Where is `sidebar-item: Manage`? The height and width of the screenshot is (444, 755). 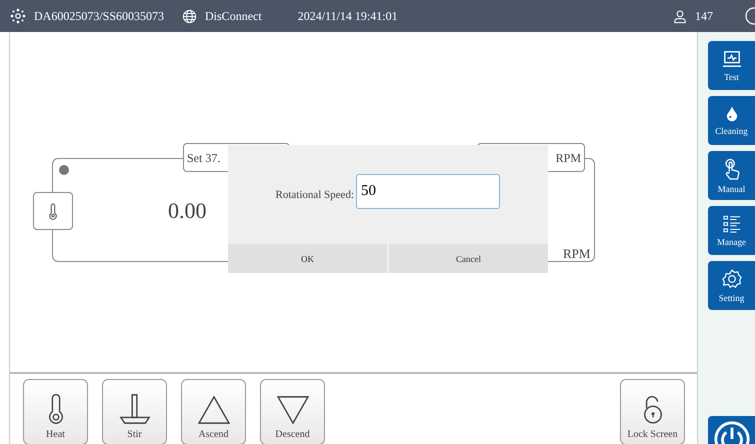
sidebar-item: Manage is located at coordinates (731, 230).